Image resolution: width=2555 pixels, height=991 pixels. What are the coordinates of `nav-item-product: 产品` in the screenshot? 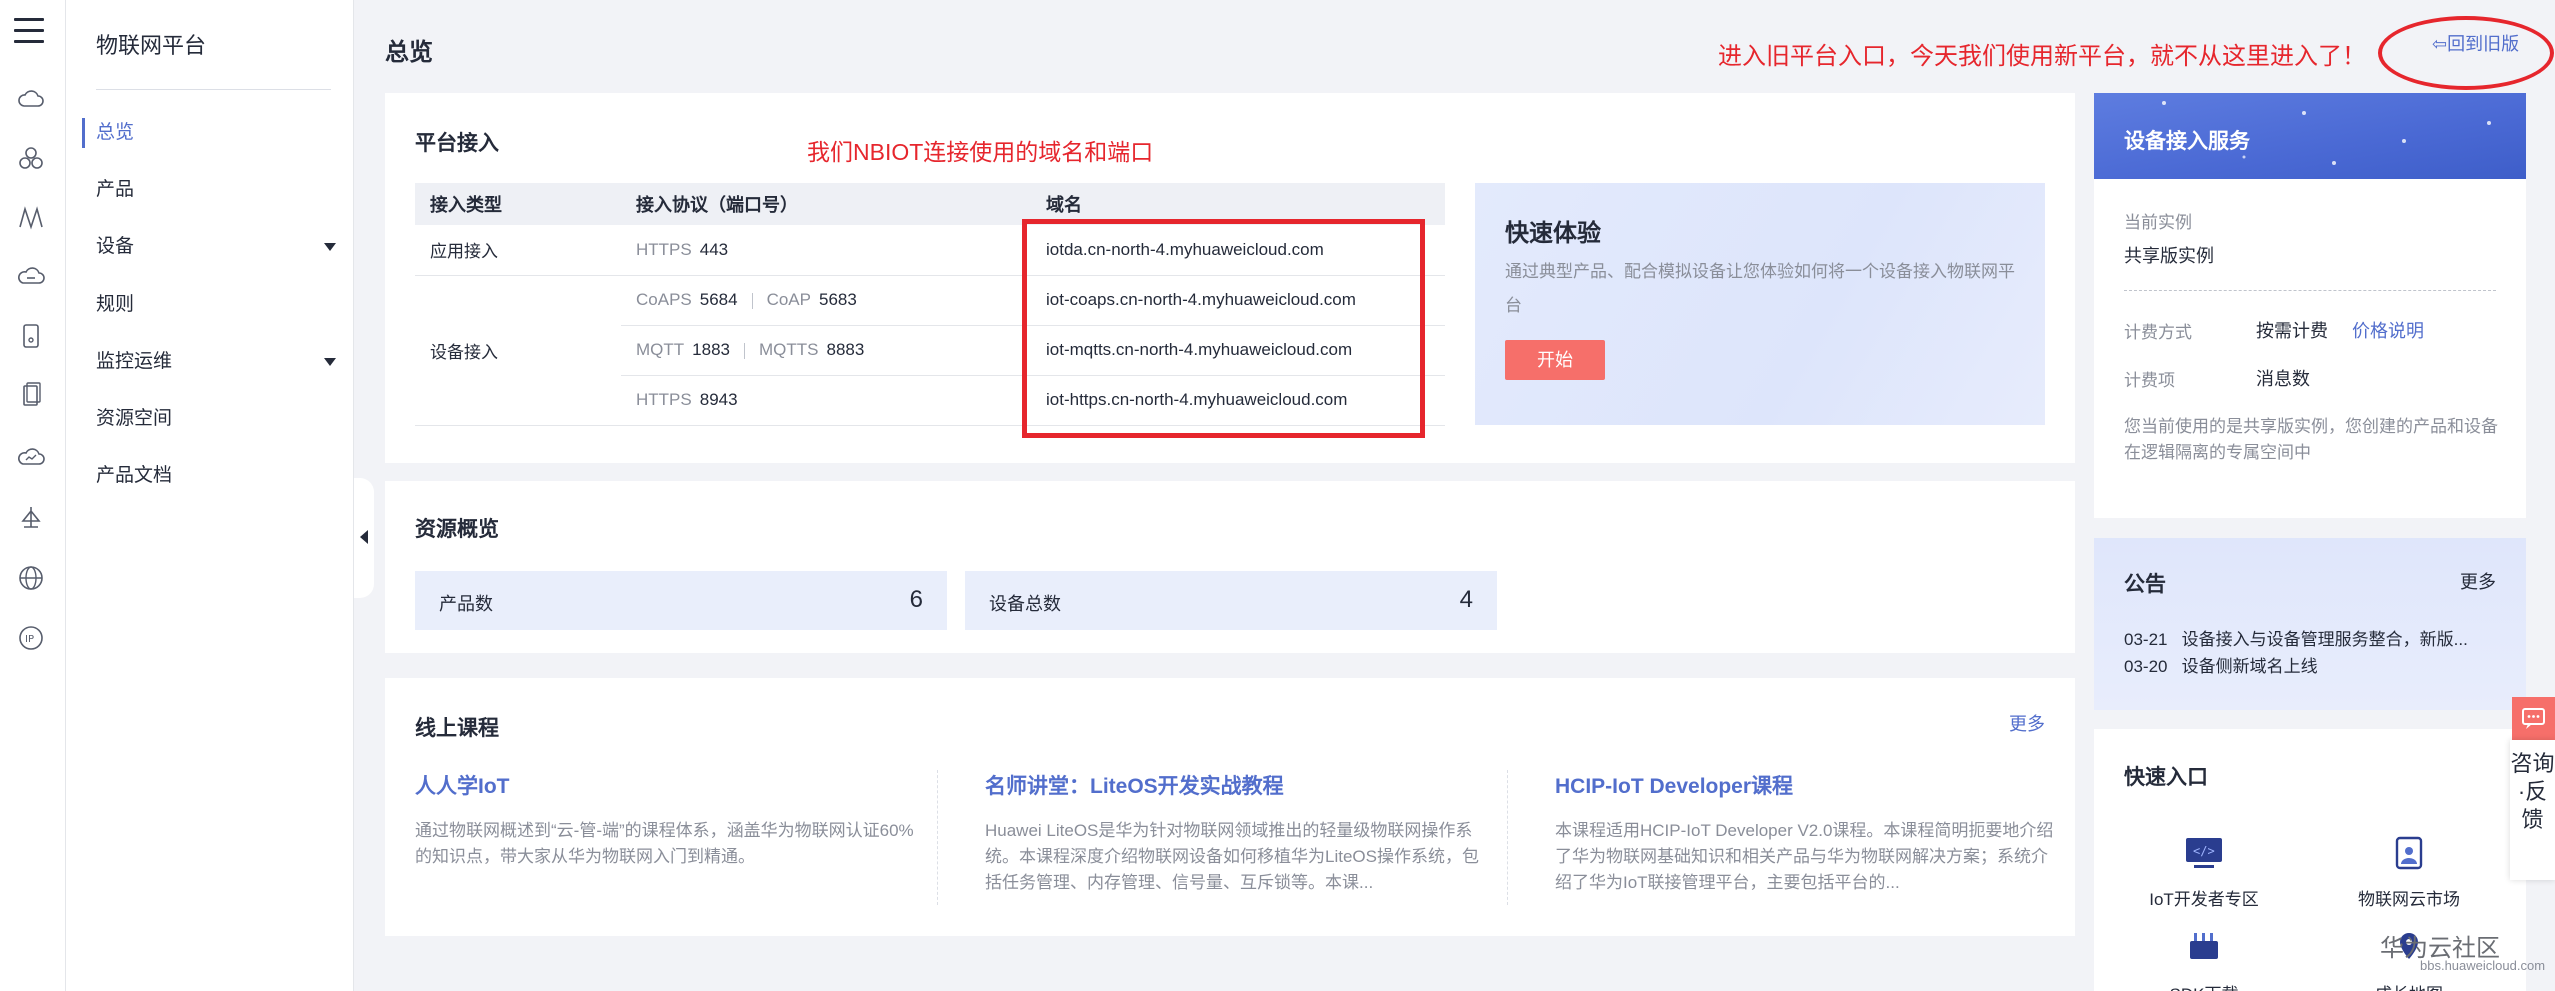 It's located at (221, 190).